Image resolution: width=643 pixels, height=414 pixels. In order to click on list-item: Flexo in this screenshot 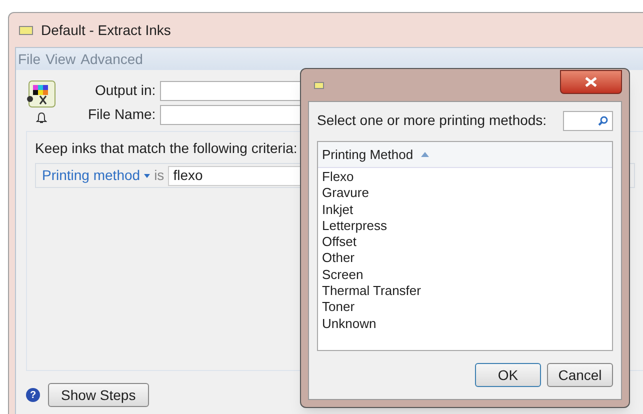, I will do `click(465, 177)`.